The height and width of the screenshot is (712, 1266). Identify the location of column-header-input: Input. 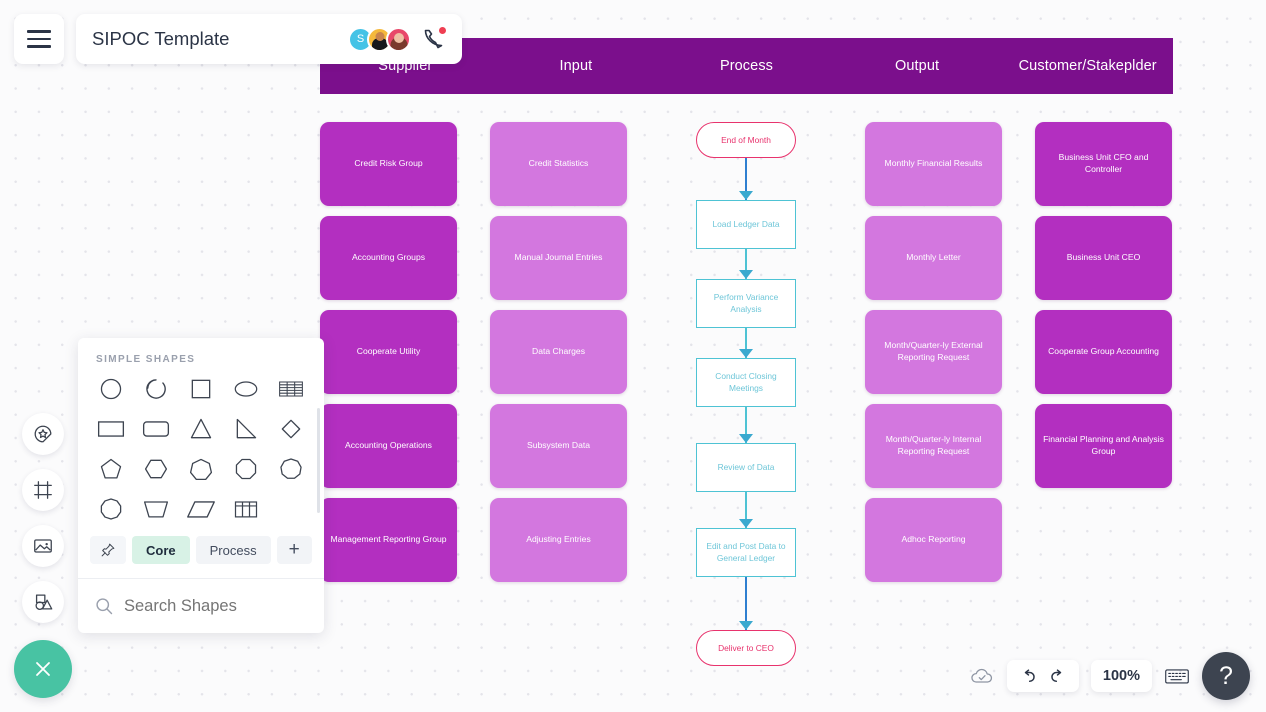
(576, 66).